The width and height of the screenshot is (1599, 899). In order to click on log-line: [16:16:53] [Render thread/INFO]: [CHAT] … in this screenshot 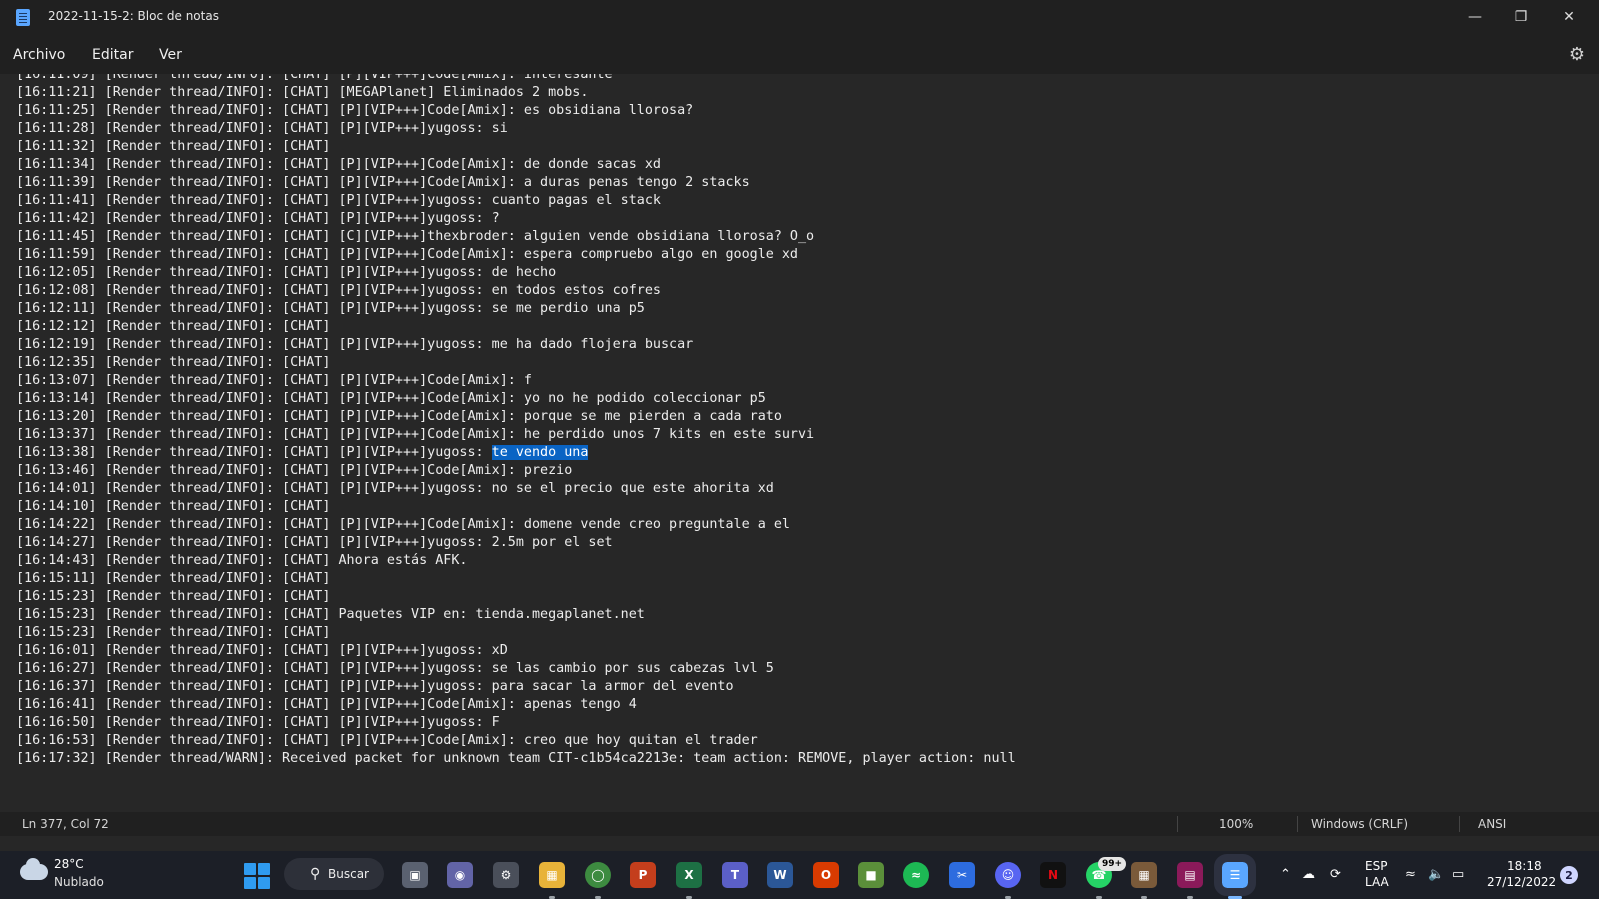, I will do `click(387, 740)`.